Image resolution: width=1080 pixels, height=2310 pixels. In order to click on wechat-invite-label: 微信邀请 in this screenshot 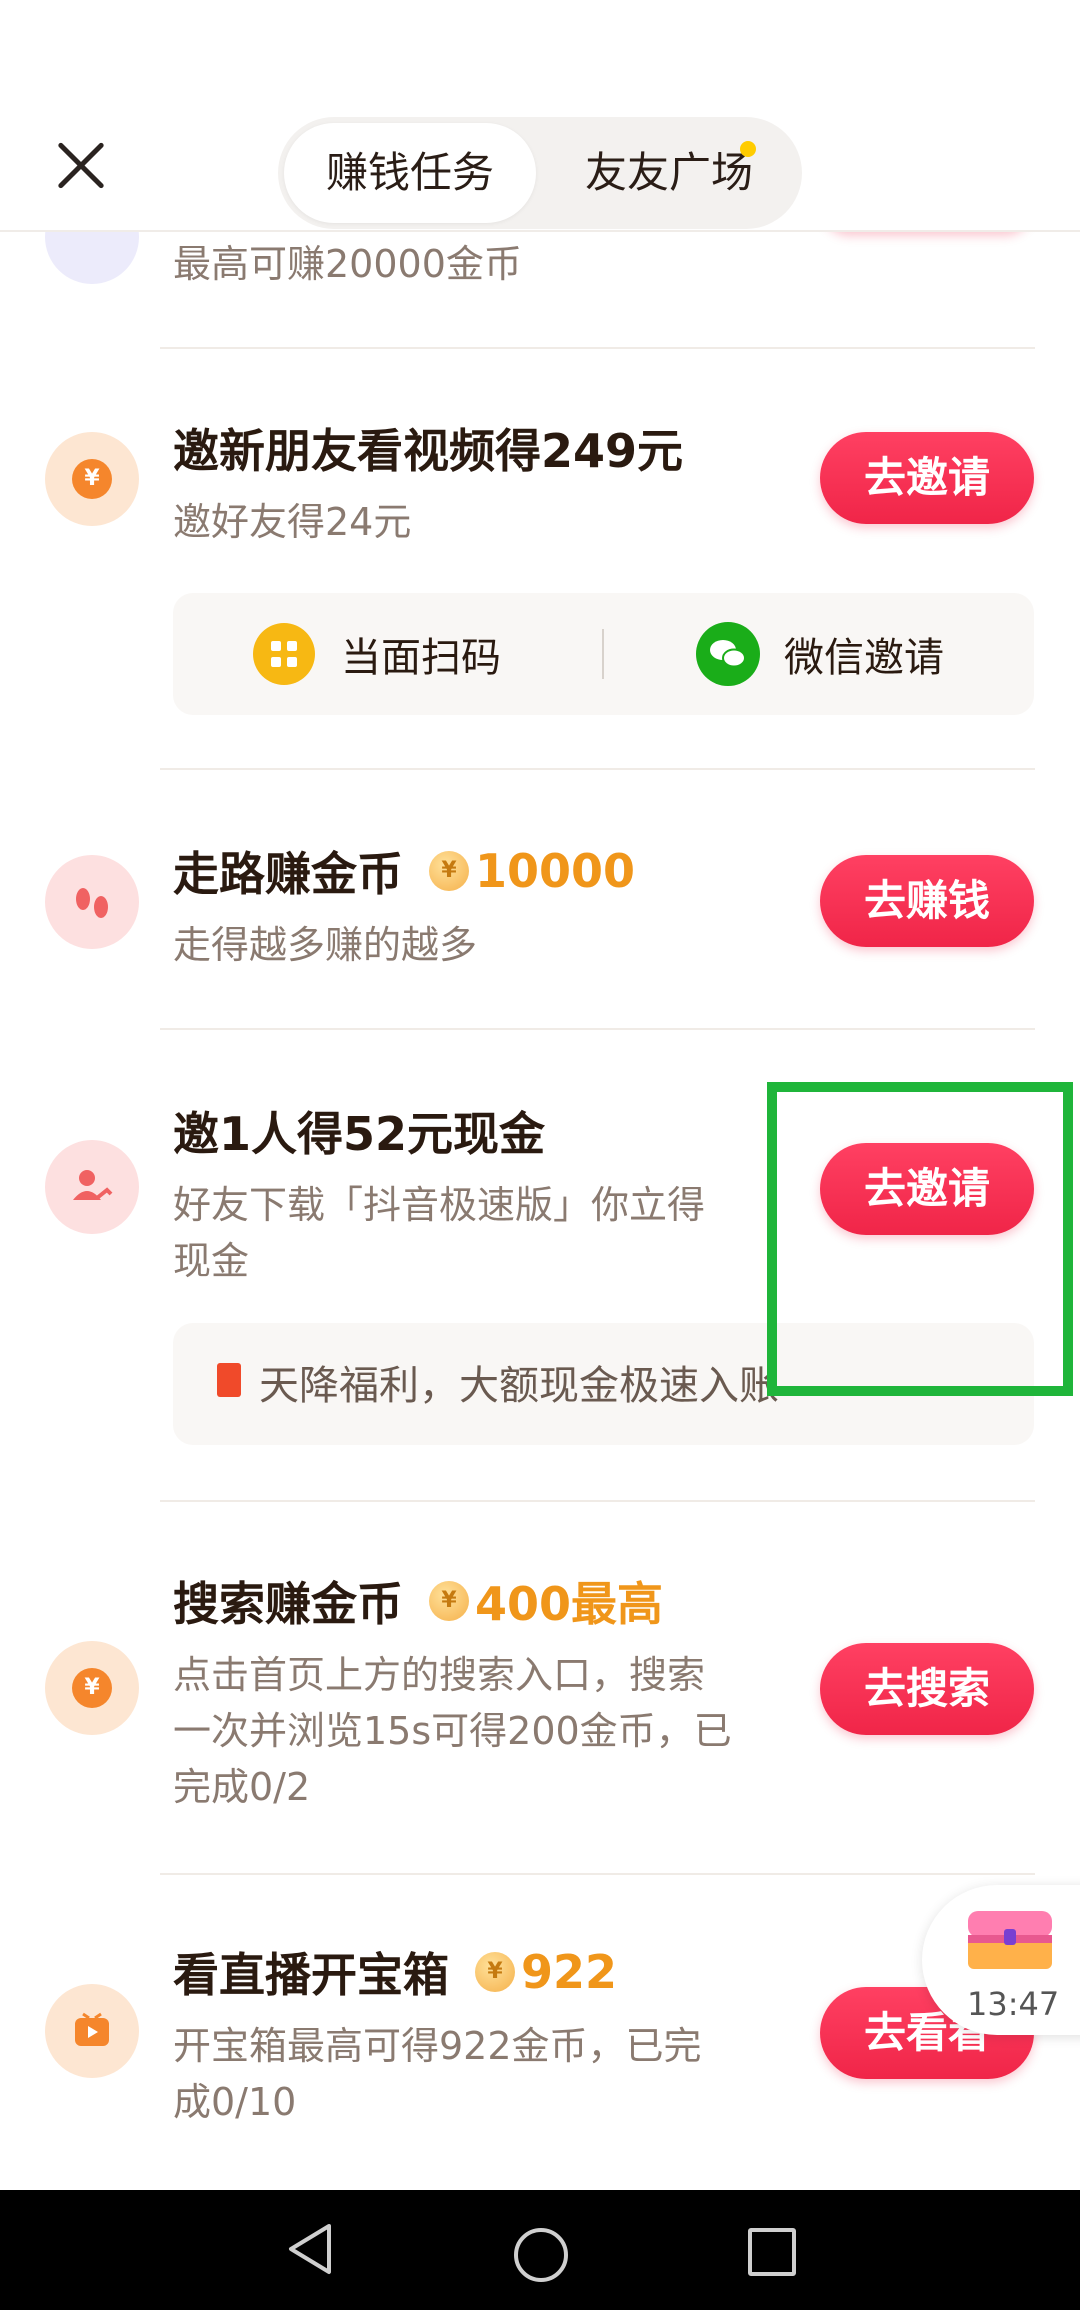, I will do `click(864, 658)`.